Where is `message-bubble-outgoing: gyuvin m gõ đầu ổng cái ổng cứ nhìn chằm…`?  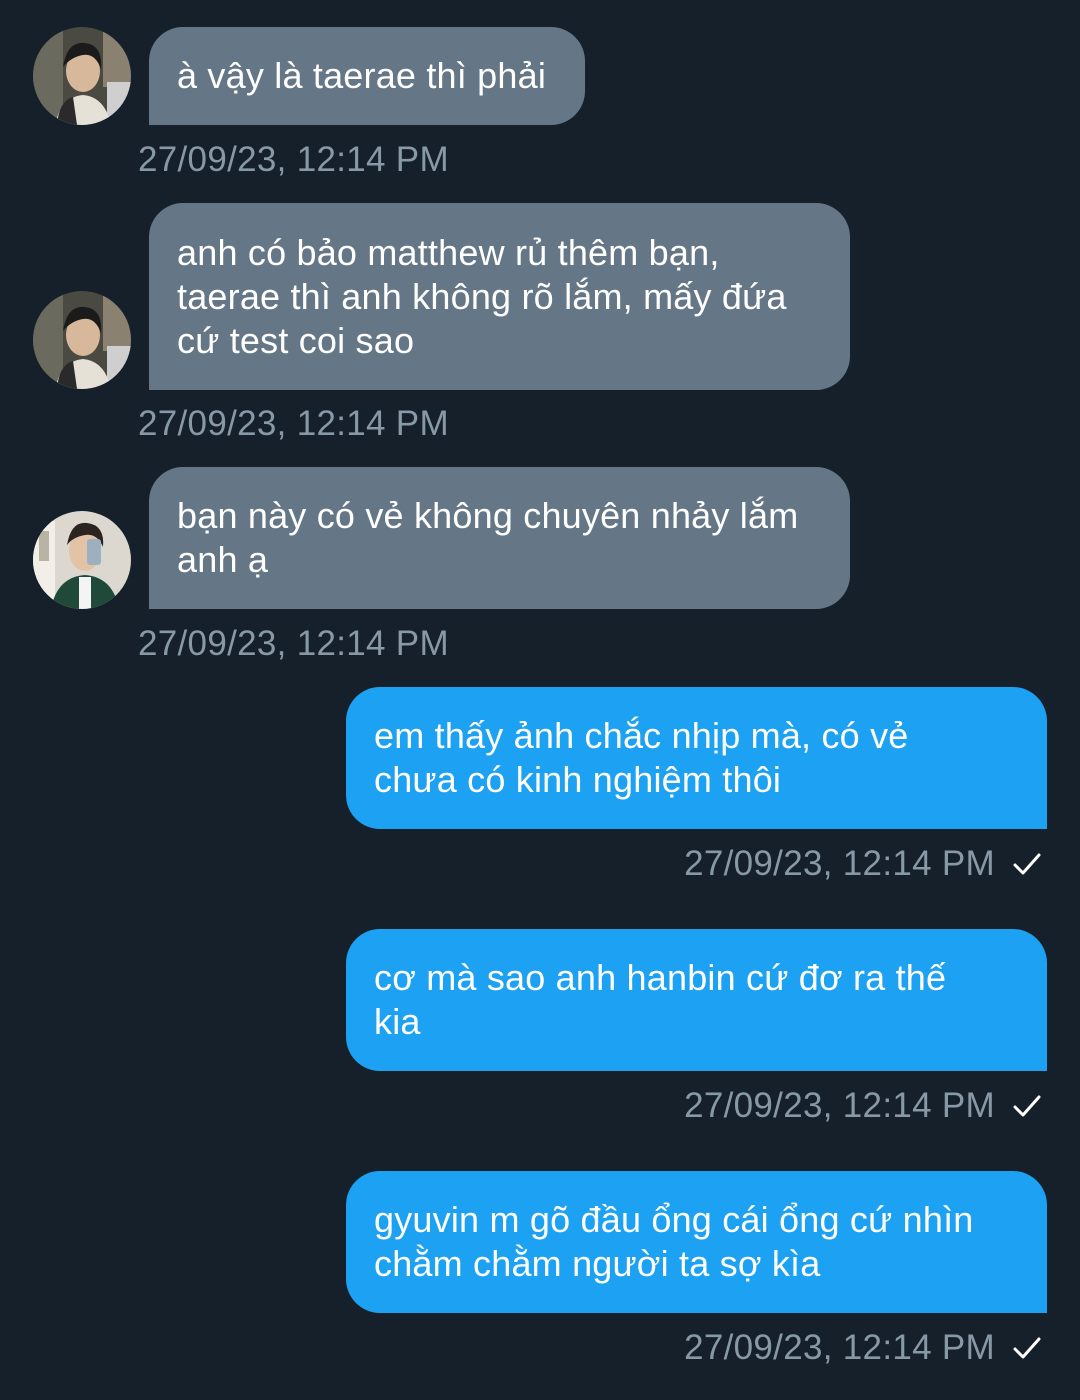 message-bubble-outgoing: gyuvin m gõ đầu ổng cái ổng cứ nhìn chằm… is located at coordinates (696, 1242).